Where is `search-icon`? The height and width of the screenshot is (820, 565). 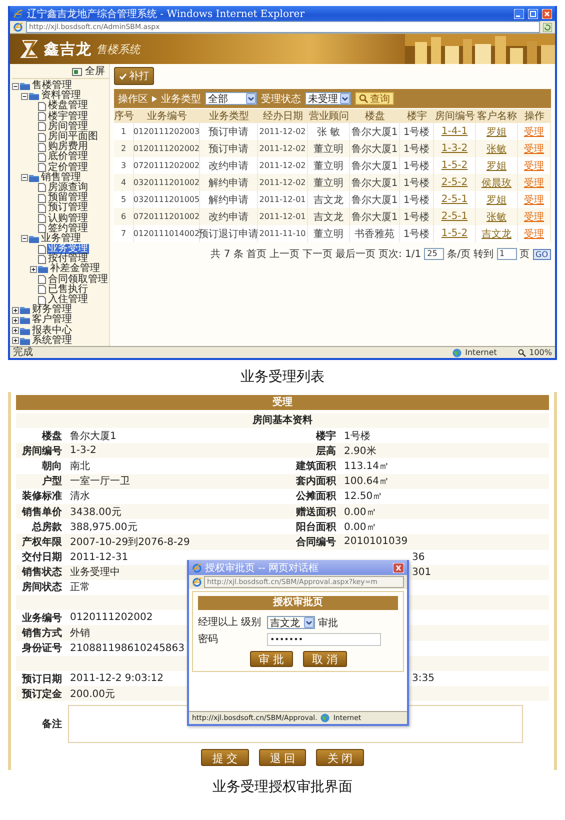
search-icon is located at coordinates (363, 98).